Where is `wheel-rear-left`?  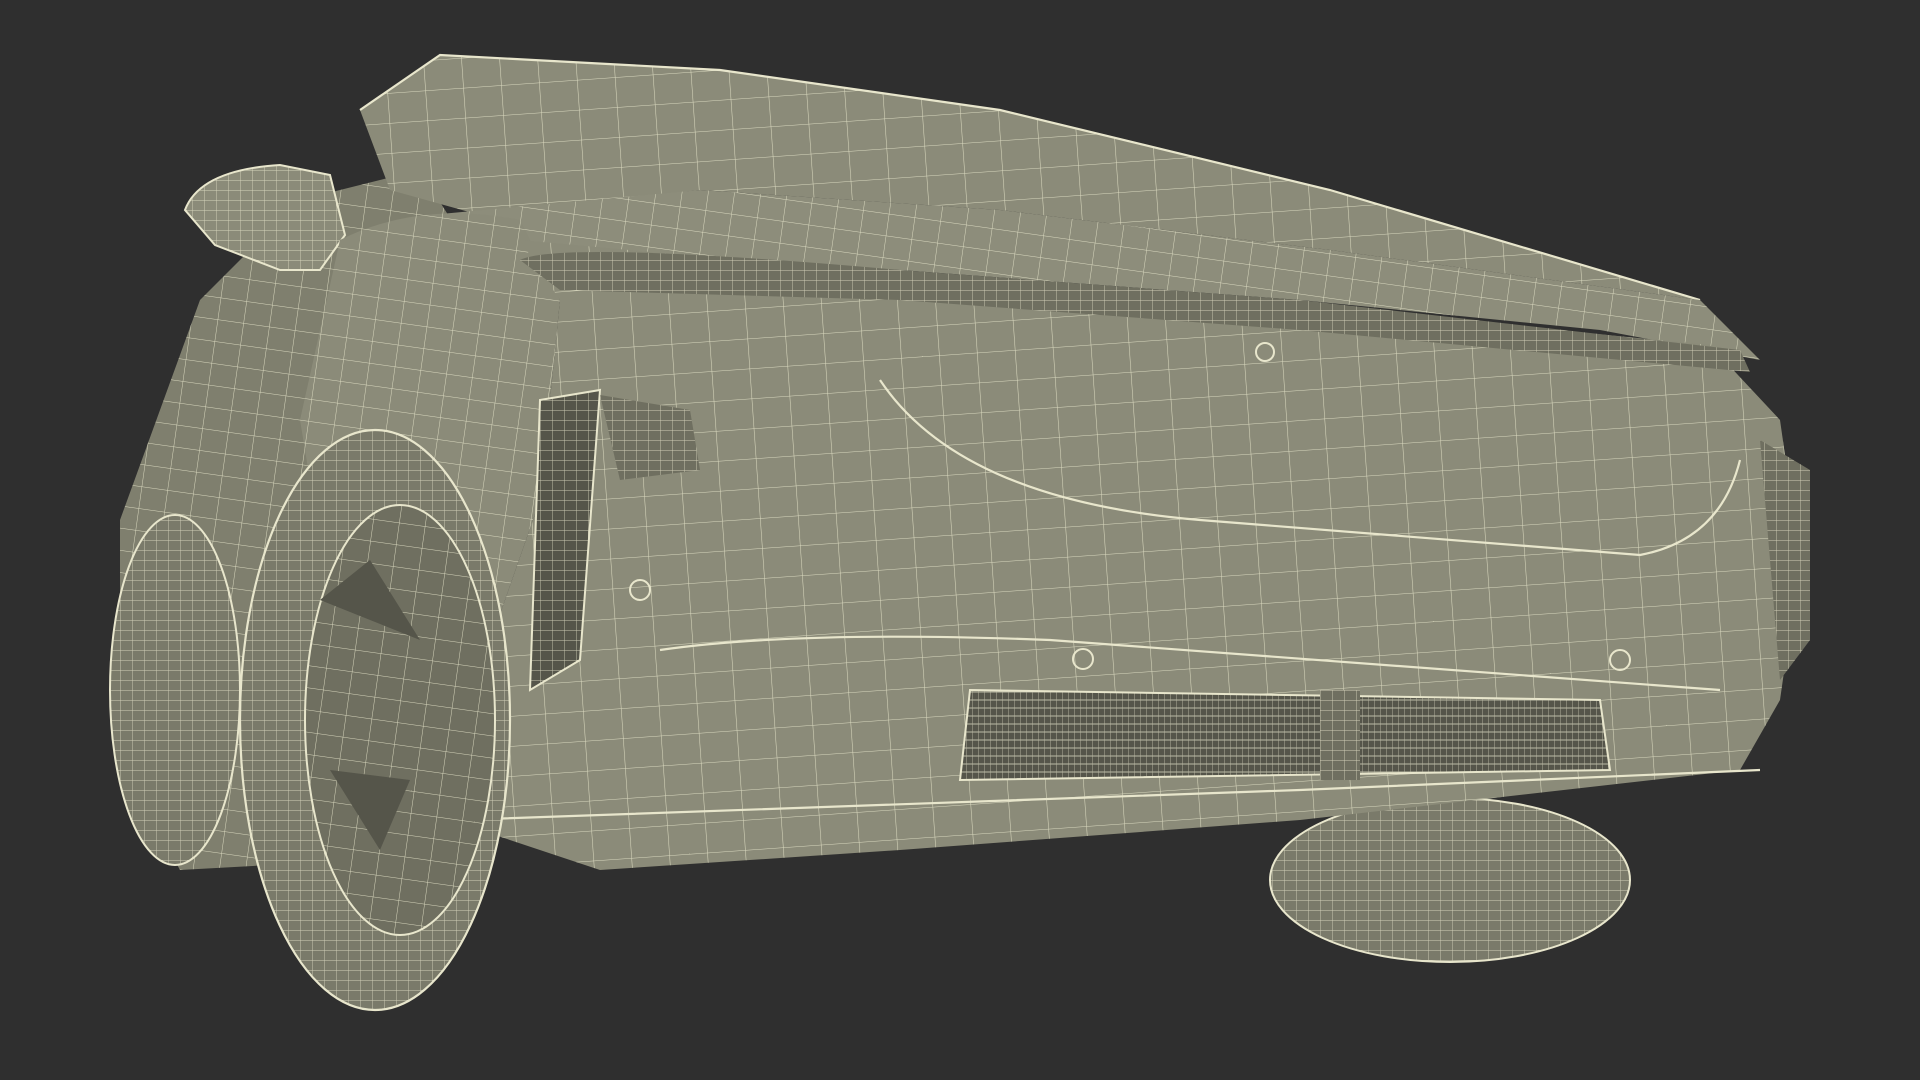
wheel-rear-left is located at coordinates (175, 690).